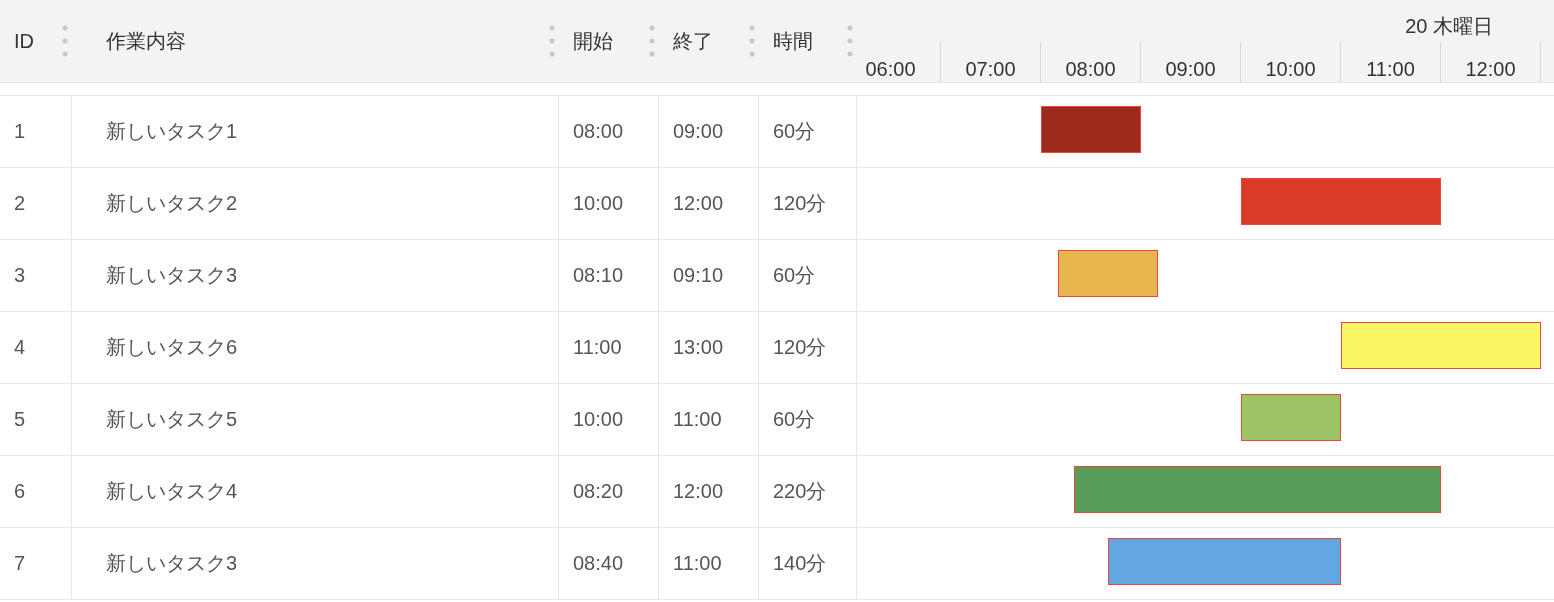  What do you see at coordinates (315, 203) in the screenshot?
I see `table-cell: 新しいタスク2` at bounding box center [315, 203].